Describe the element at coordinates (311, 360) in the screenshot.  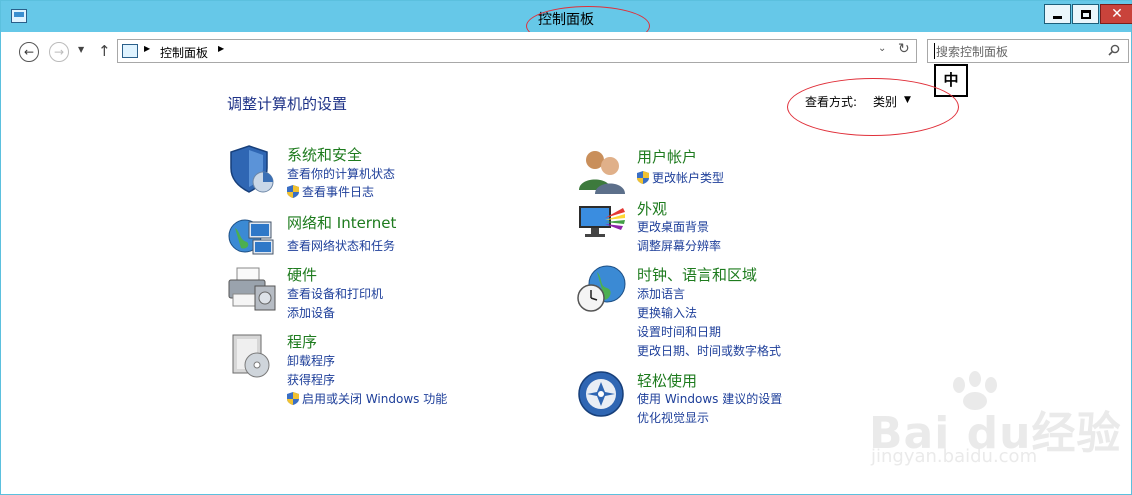
I see `link-uninstall-program: 卸载程序` at that location.